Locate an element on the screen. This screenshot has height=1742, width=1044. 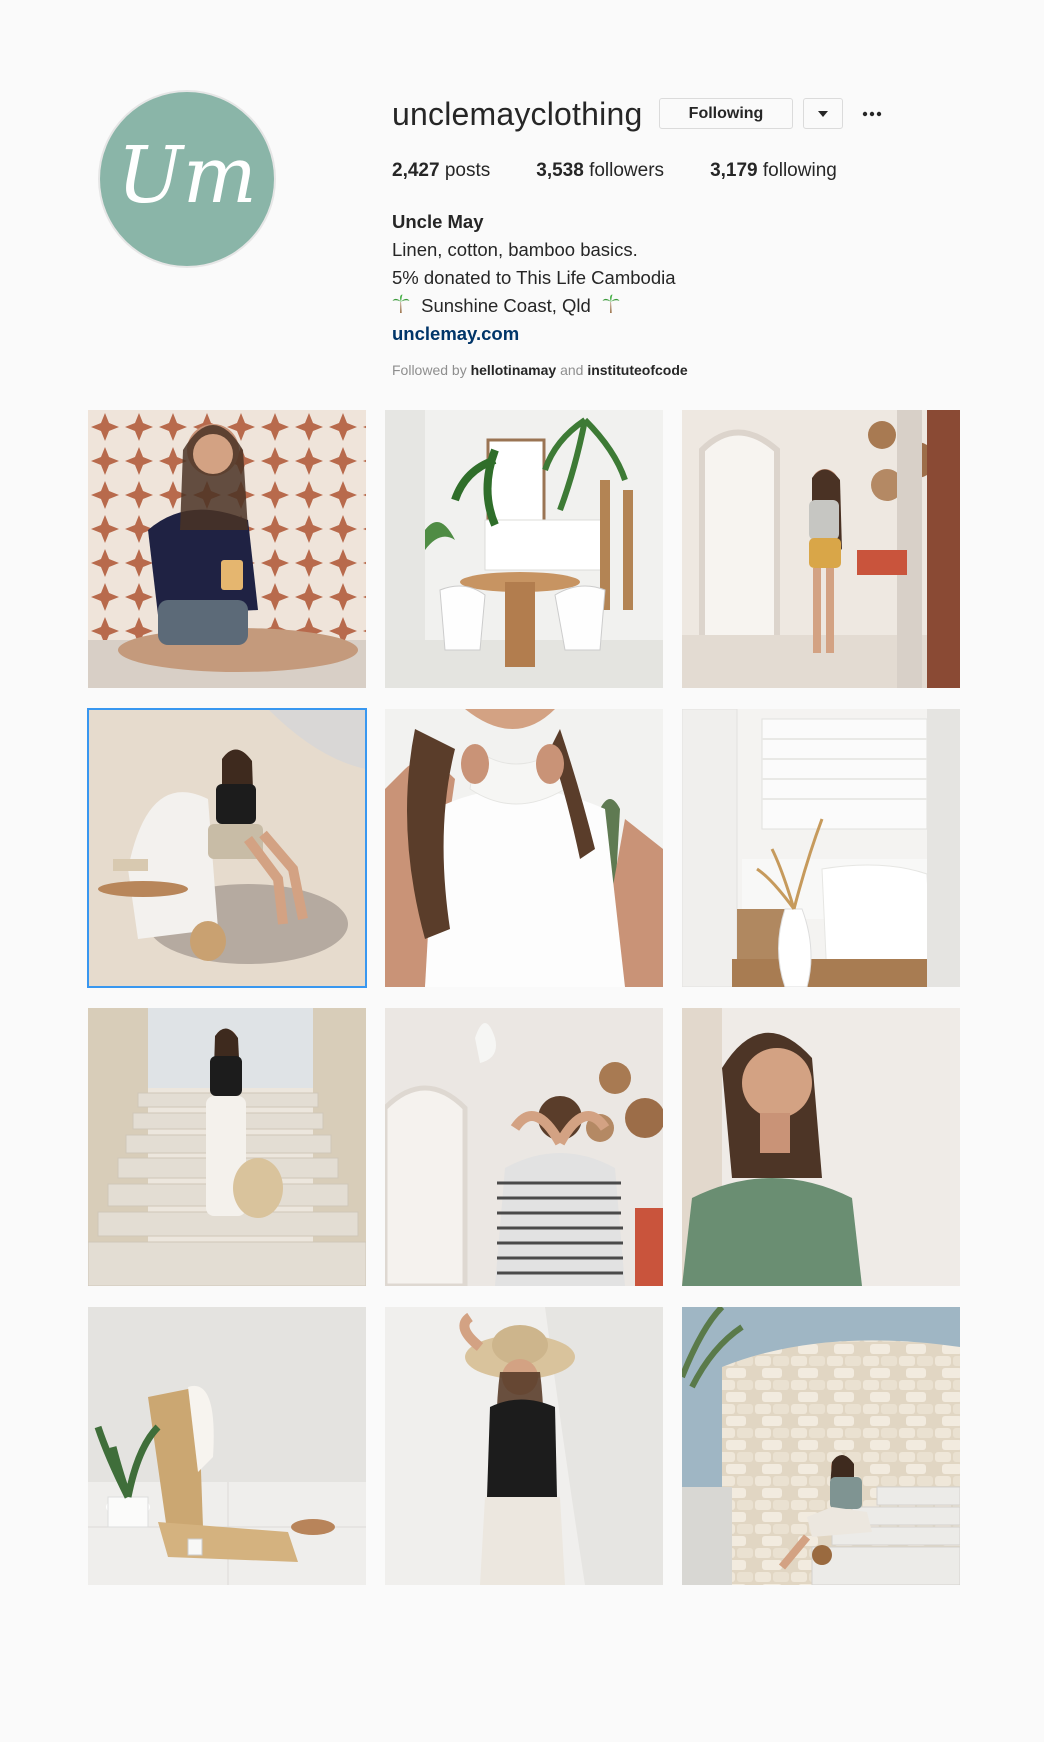
bio-line-3: Sunshine Coast, Qld is located at coordinates (534, 306).